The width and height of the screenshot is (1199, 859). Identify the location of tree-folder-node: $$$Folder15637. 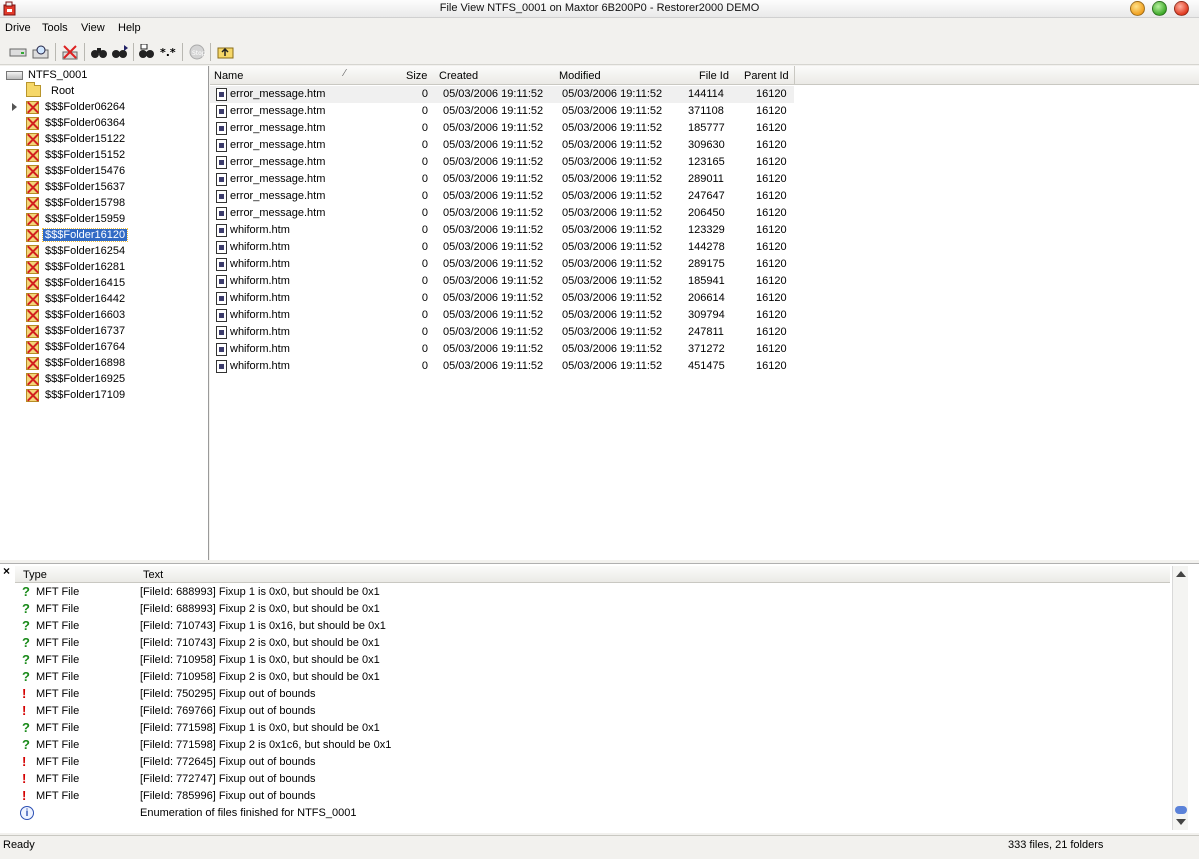
(76, 187).